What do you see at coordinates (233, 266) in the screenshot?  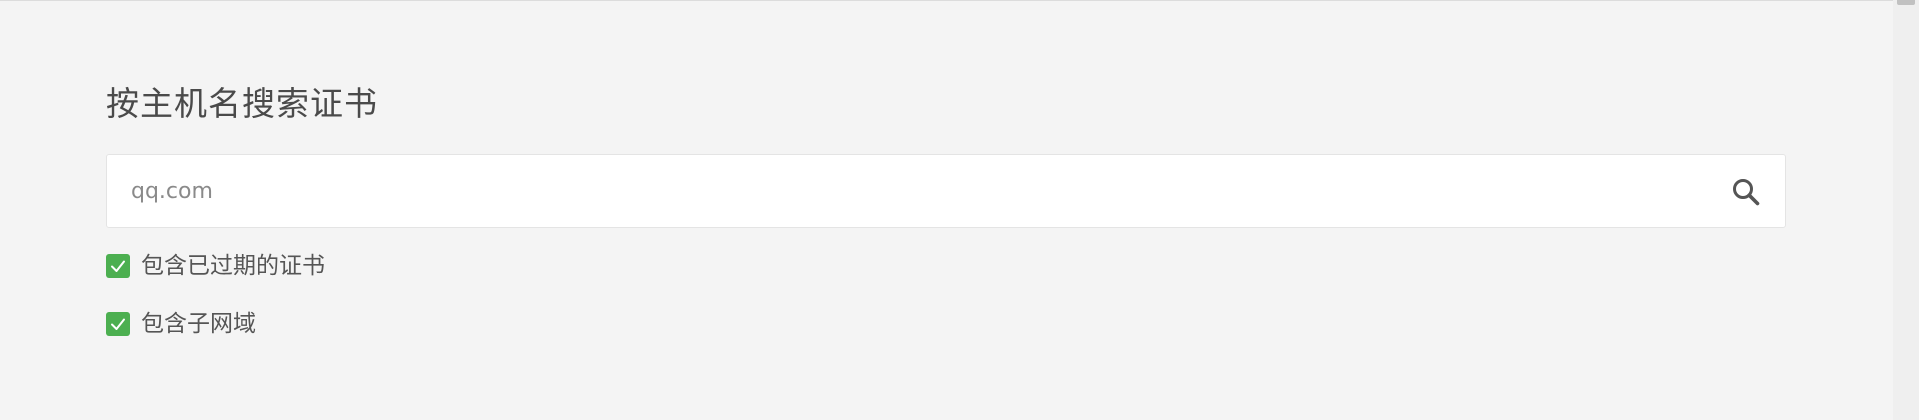 I see `include-expired-label: 包含已过期的证书` at bounding box center [233, 266].